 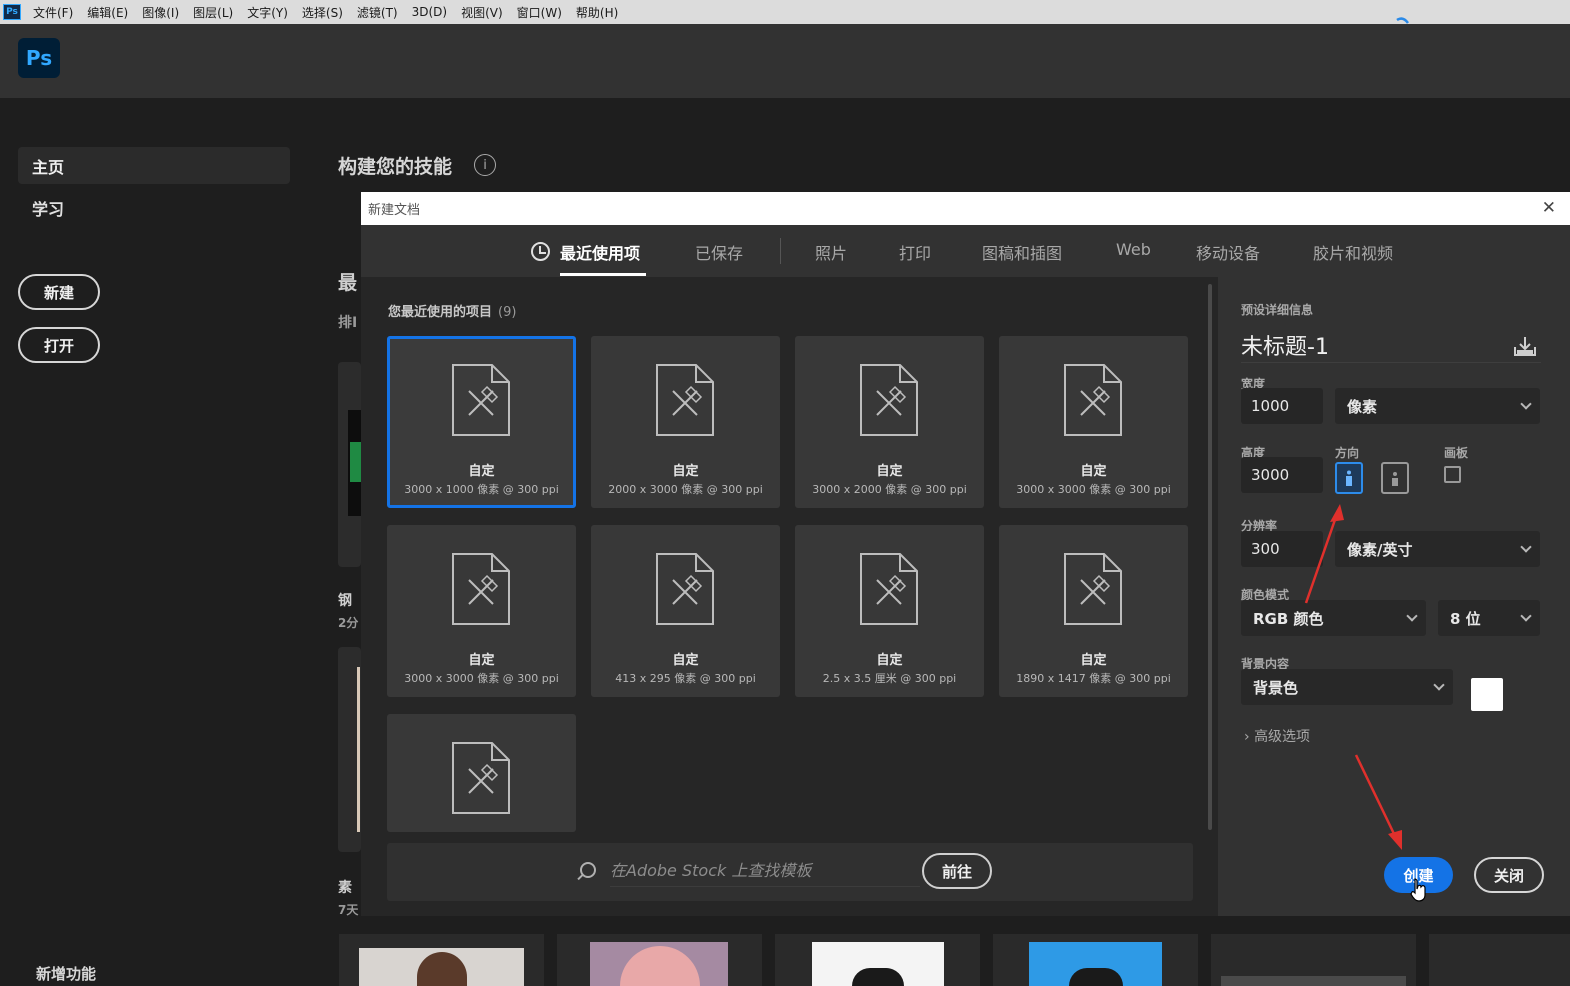 I want to click on menu-layer: 图层(L), so click(x=213, y=12).